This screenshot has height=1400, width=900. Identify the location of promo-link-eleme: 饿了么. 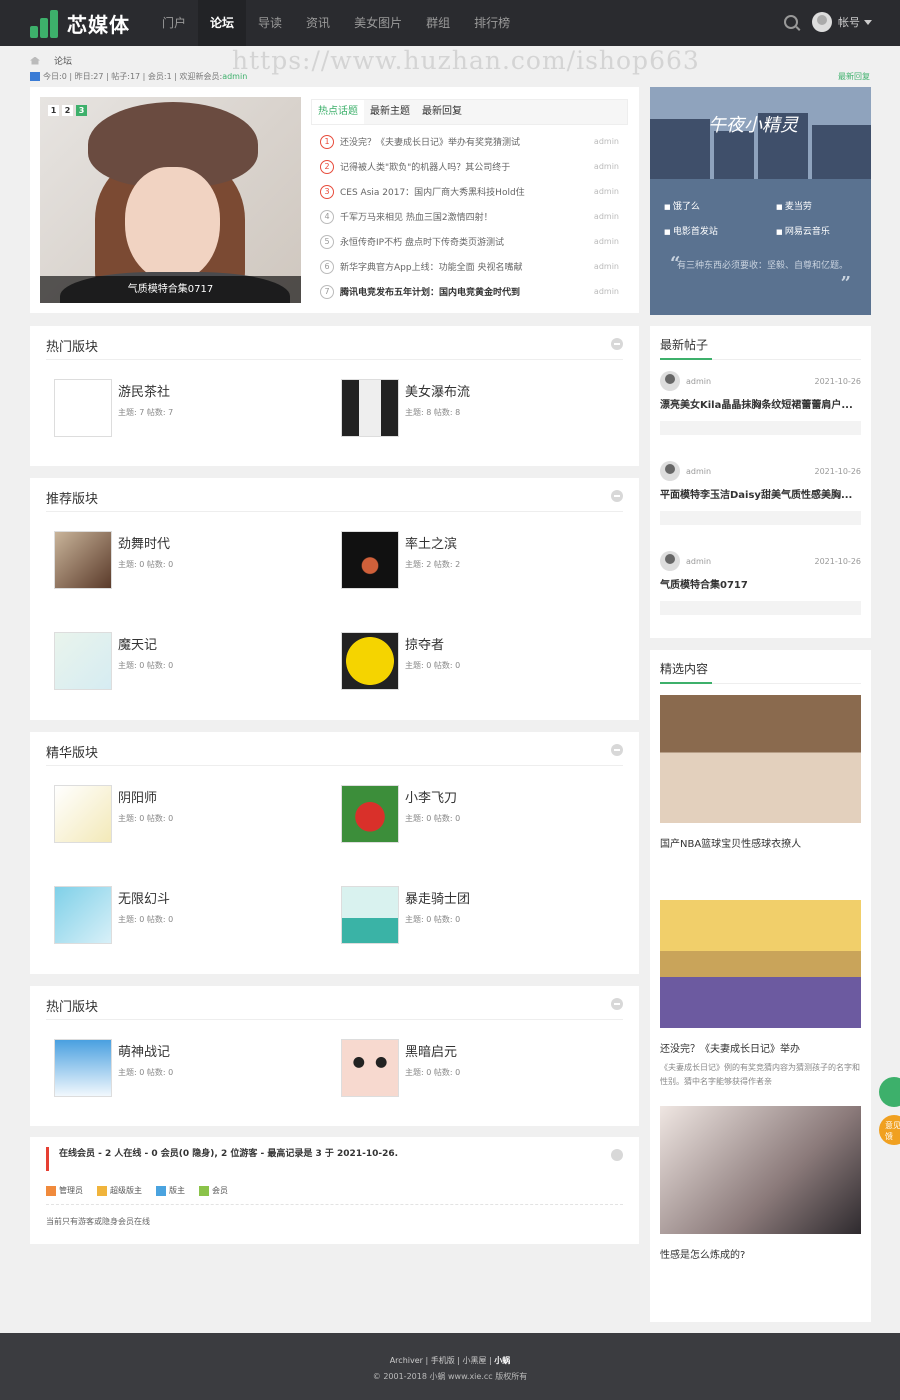
(720, 205).